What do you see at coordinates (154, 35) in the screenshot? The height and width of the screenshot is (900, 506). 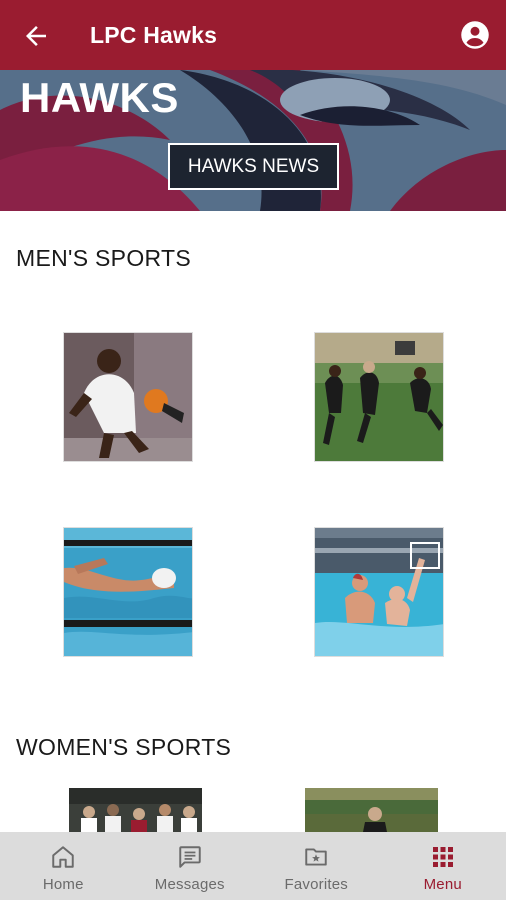 I see `app-title: LPC Hawks` at bounding box center [154, 35].